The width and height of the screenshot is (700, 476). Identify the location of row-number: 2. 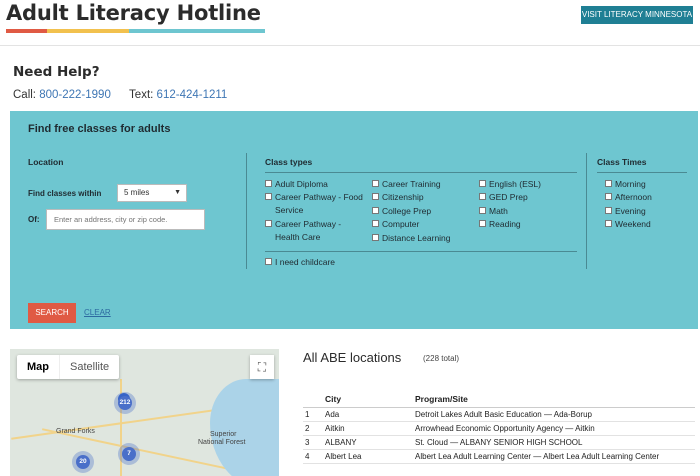
(313, 428).